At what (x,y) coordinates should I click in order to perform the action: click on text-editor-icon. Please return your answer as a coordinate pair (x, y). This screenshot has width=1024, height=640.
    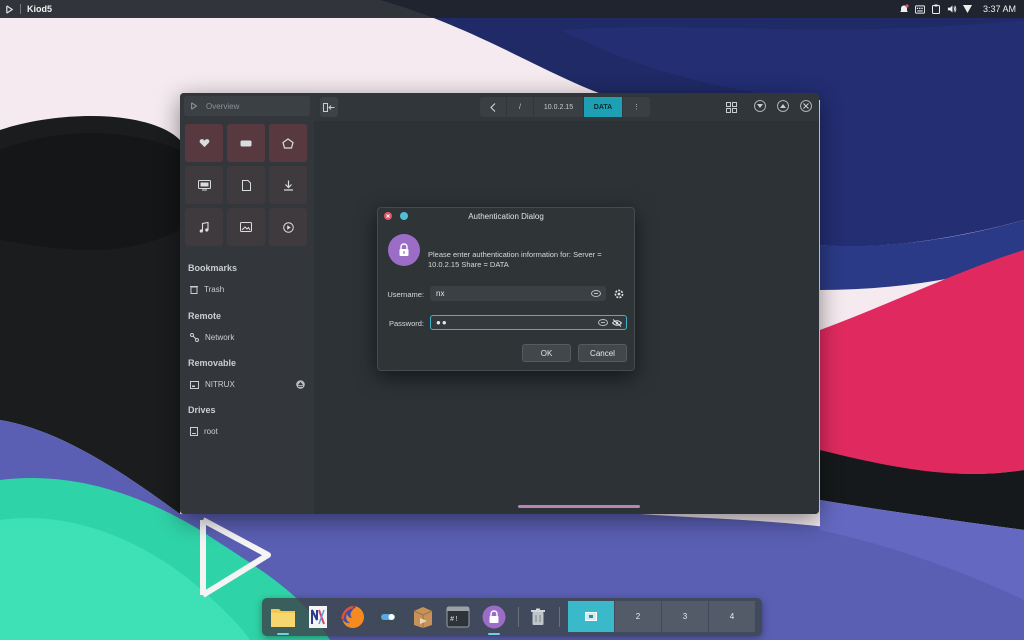
    Looking at the image, I should click on (318, 617).